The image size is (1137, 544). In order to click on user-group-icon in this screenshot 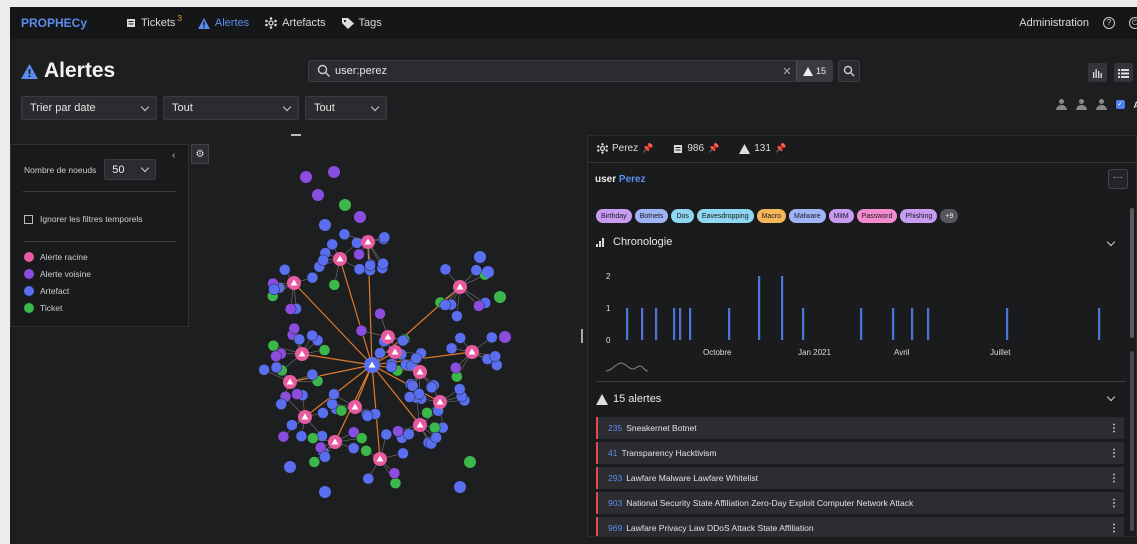, I will do `click(1101, 104)`.